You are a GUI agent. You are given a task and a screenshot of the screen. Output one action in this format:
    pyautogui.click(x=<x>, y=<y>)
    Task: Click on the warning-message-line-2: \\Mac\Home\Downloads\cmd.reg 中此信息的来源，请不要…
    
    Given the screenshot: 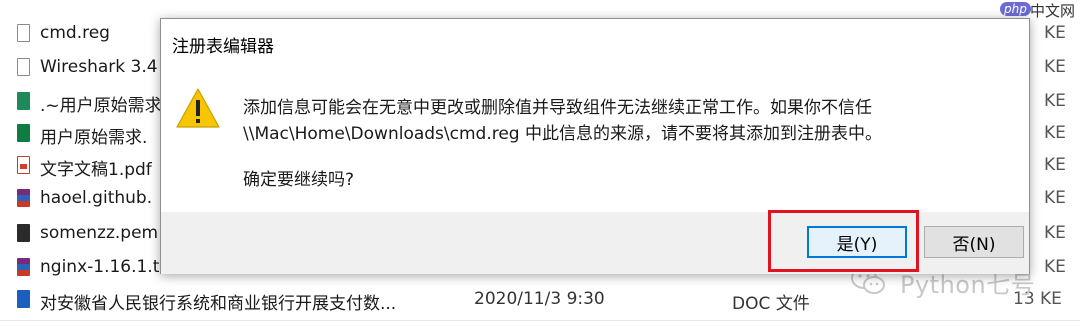 What is the action you would take?
    pyautogui.click(x=563, y=134)
    